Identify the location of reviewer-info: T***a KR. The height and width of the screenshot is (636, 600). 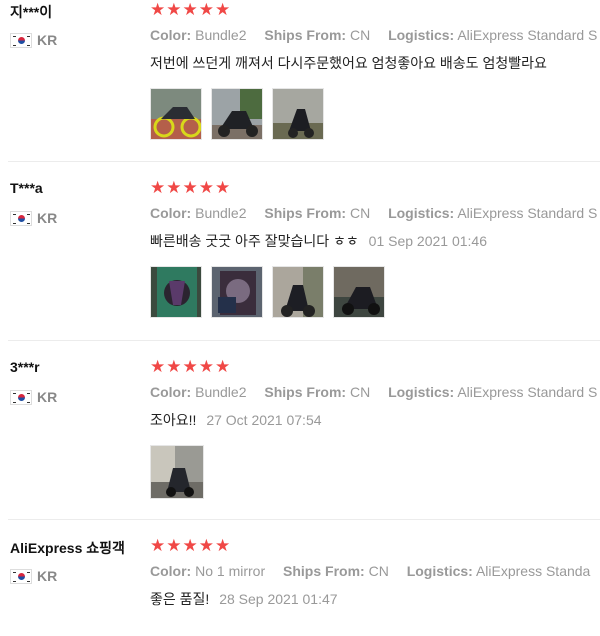
(77, 203).